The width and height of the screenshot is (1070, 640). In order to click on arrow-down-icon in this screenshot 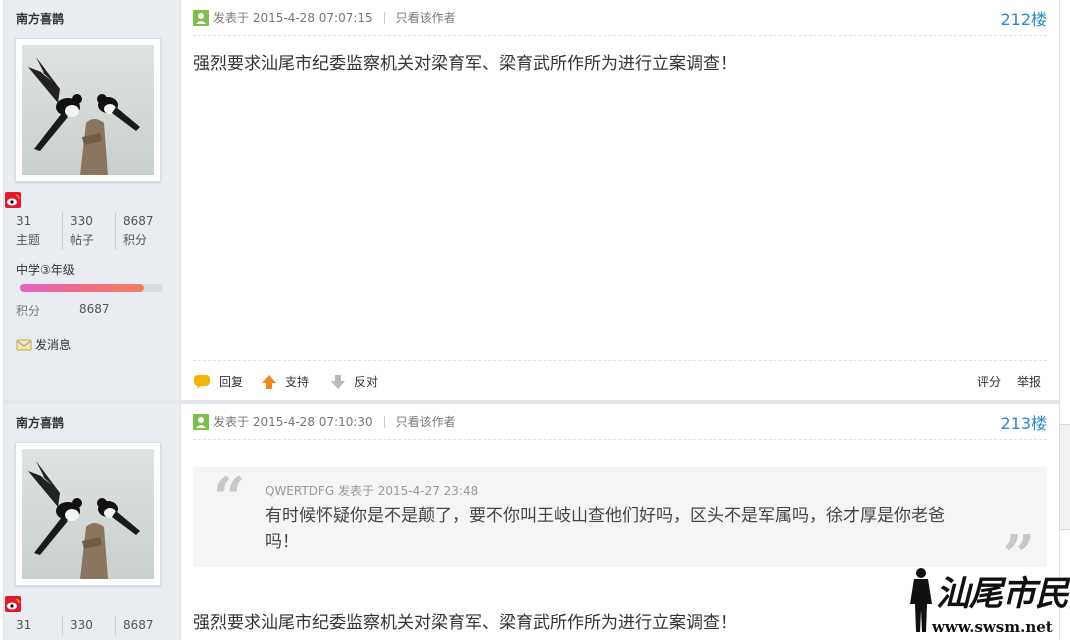, I will do `click(338, 381)`.